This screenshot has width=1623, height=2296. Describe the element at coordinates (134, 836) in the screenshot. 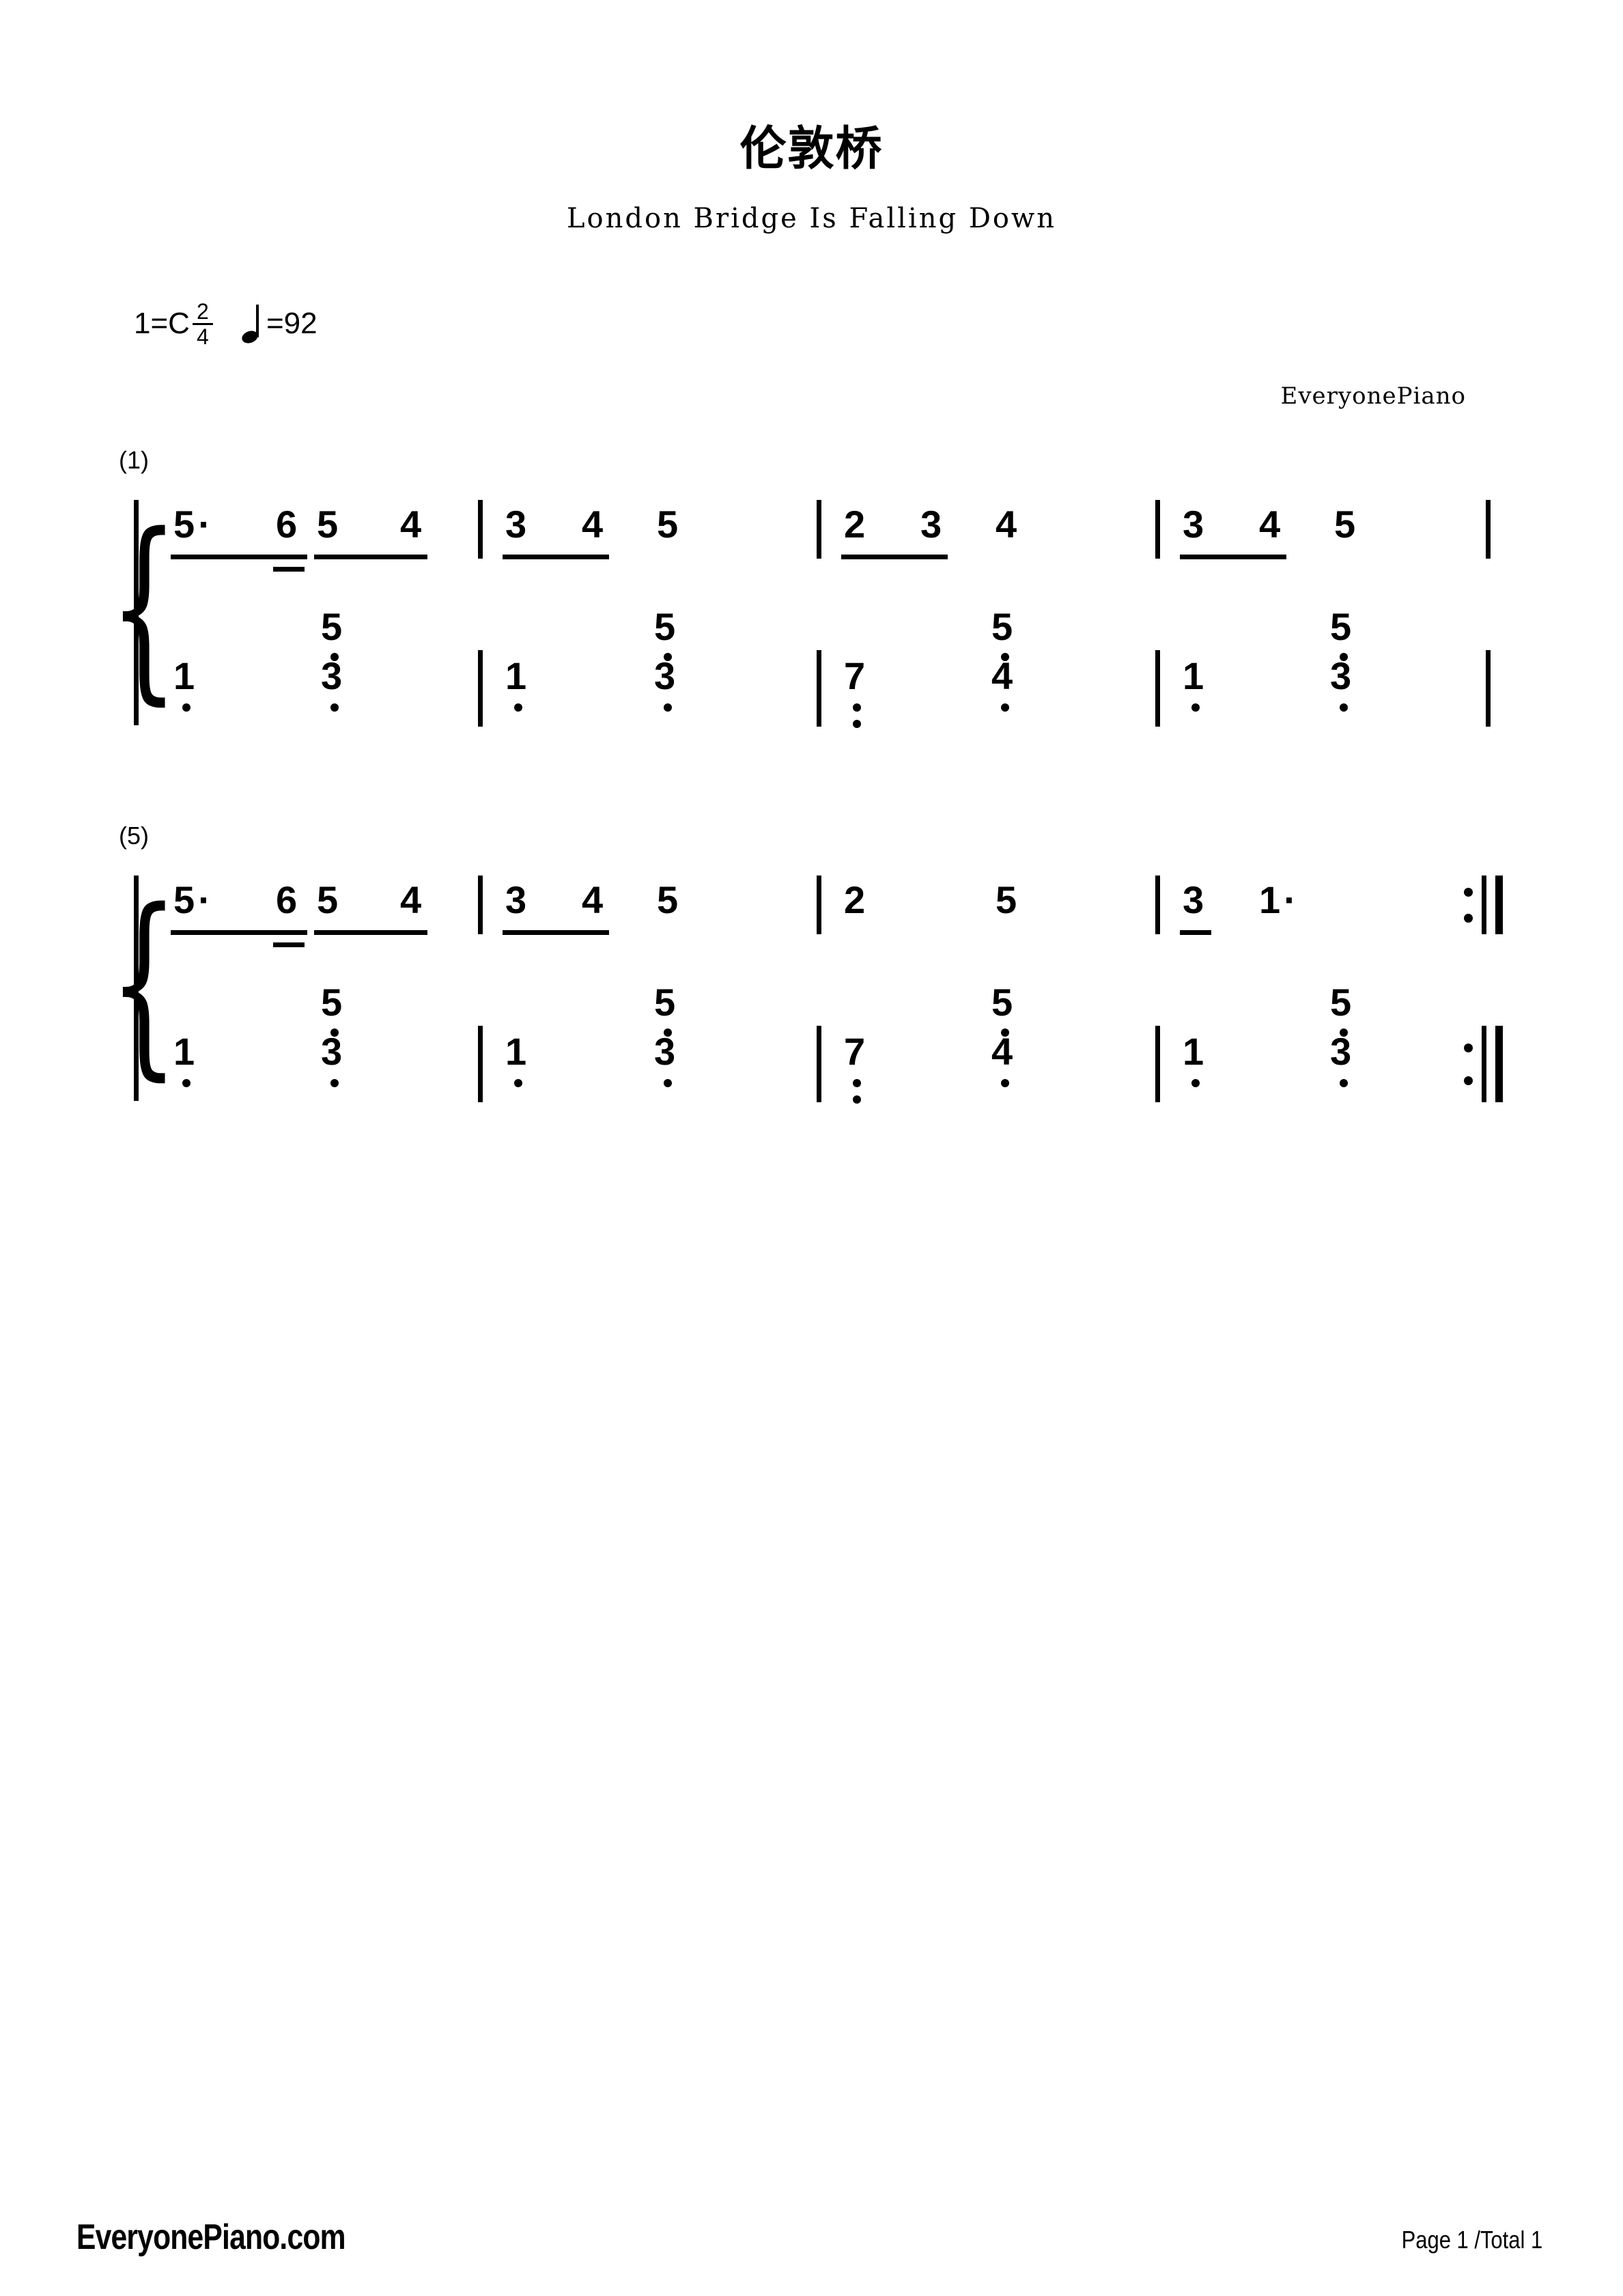

I see `measure-number-label: (5)` at that location.